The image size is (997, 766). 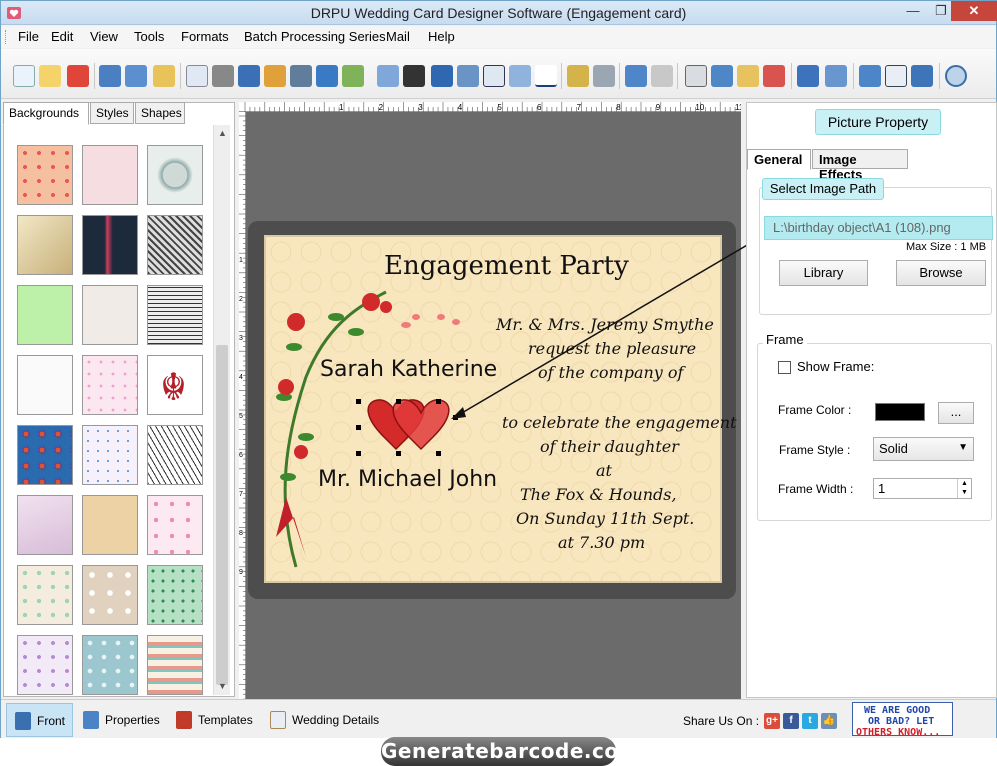 What do you see at coordinates (956, 76) in the screenshot?
I see `zoom-icon` at bounding box center [956, 76].